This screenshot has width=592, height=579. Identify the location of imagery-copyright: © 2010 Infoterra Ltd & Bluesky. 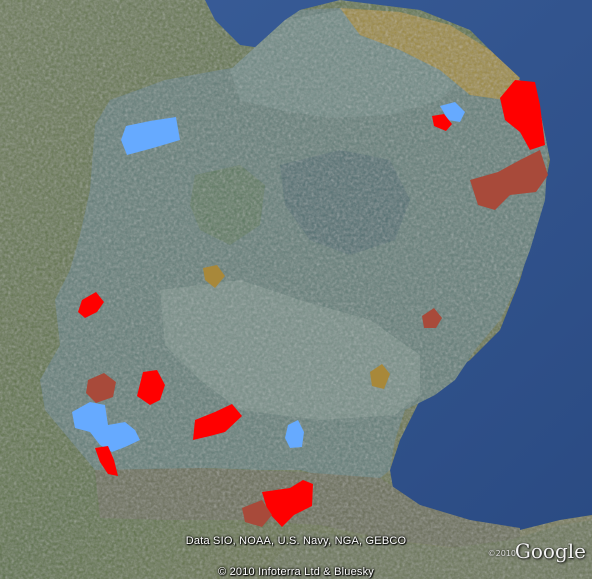
(296, 572).